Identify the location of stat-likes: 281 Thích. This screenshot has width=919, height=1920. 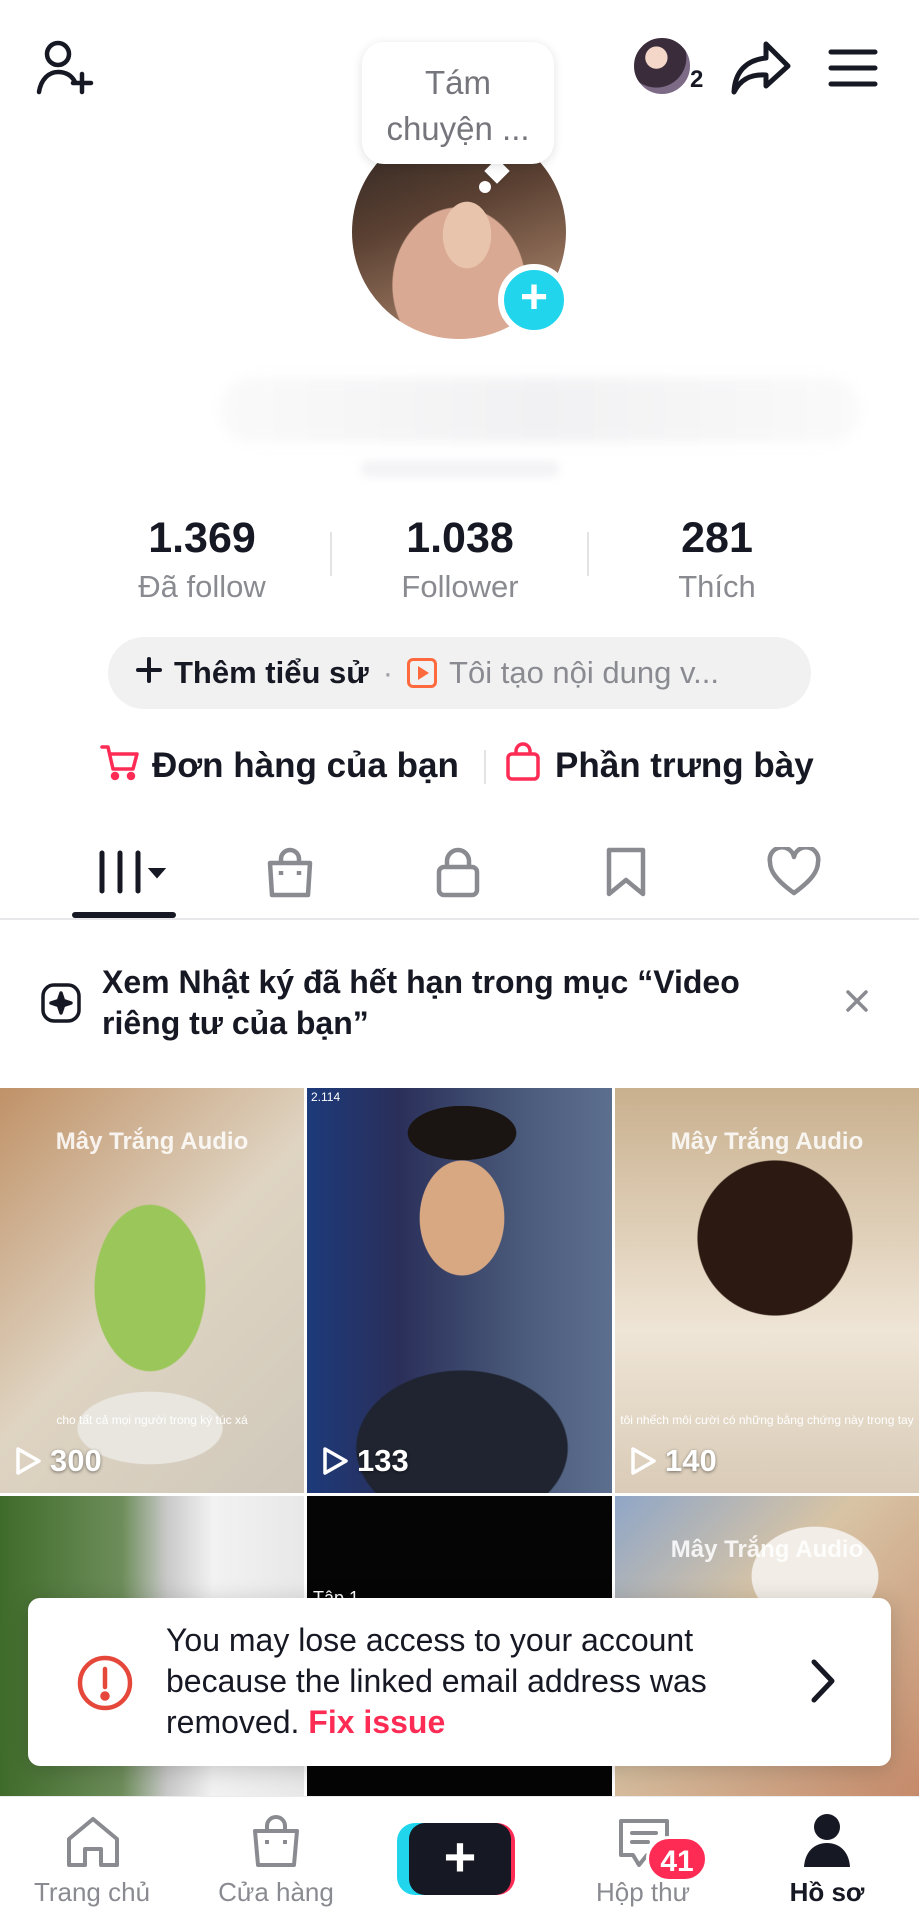
(717, 559).